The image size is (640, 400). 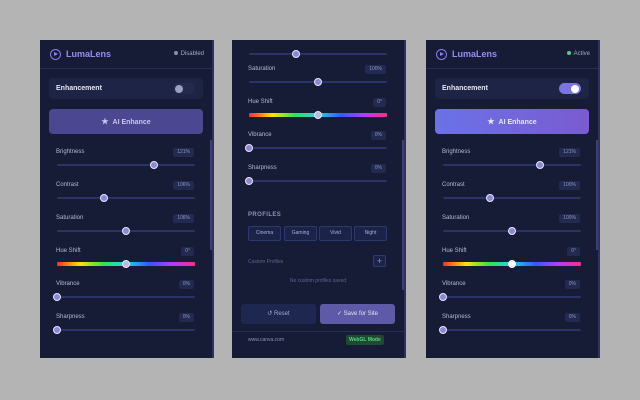 I want to click on reset-label: Reset, so click(x=282, y=314).